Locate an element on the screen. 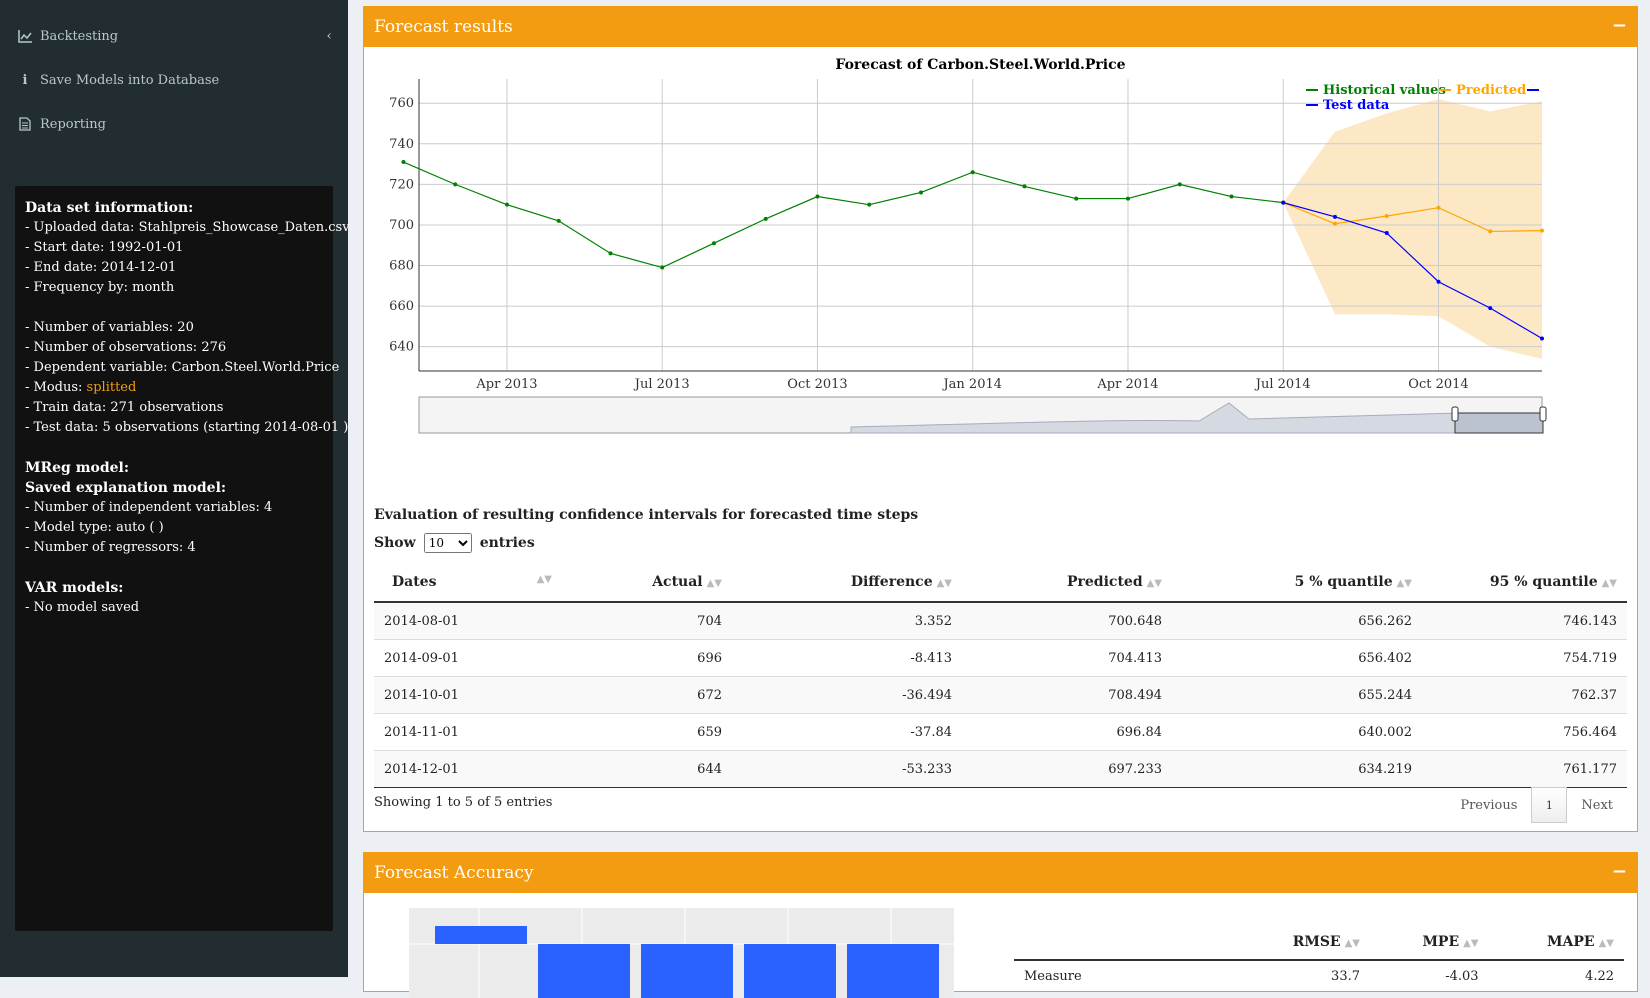 Image resolution: width=1650 pixels, height=998 pixels. dataset-info-heading: Data set information: is located at coordinates (109, 208).